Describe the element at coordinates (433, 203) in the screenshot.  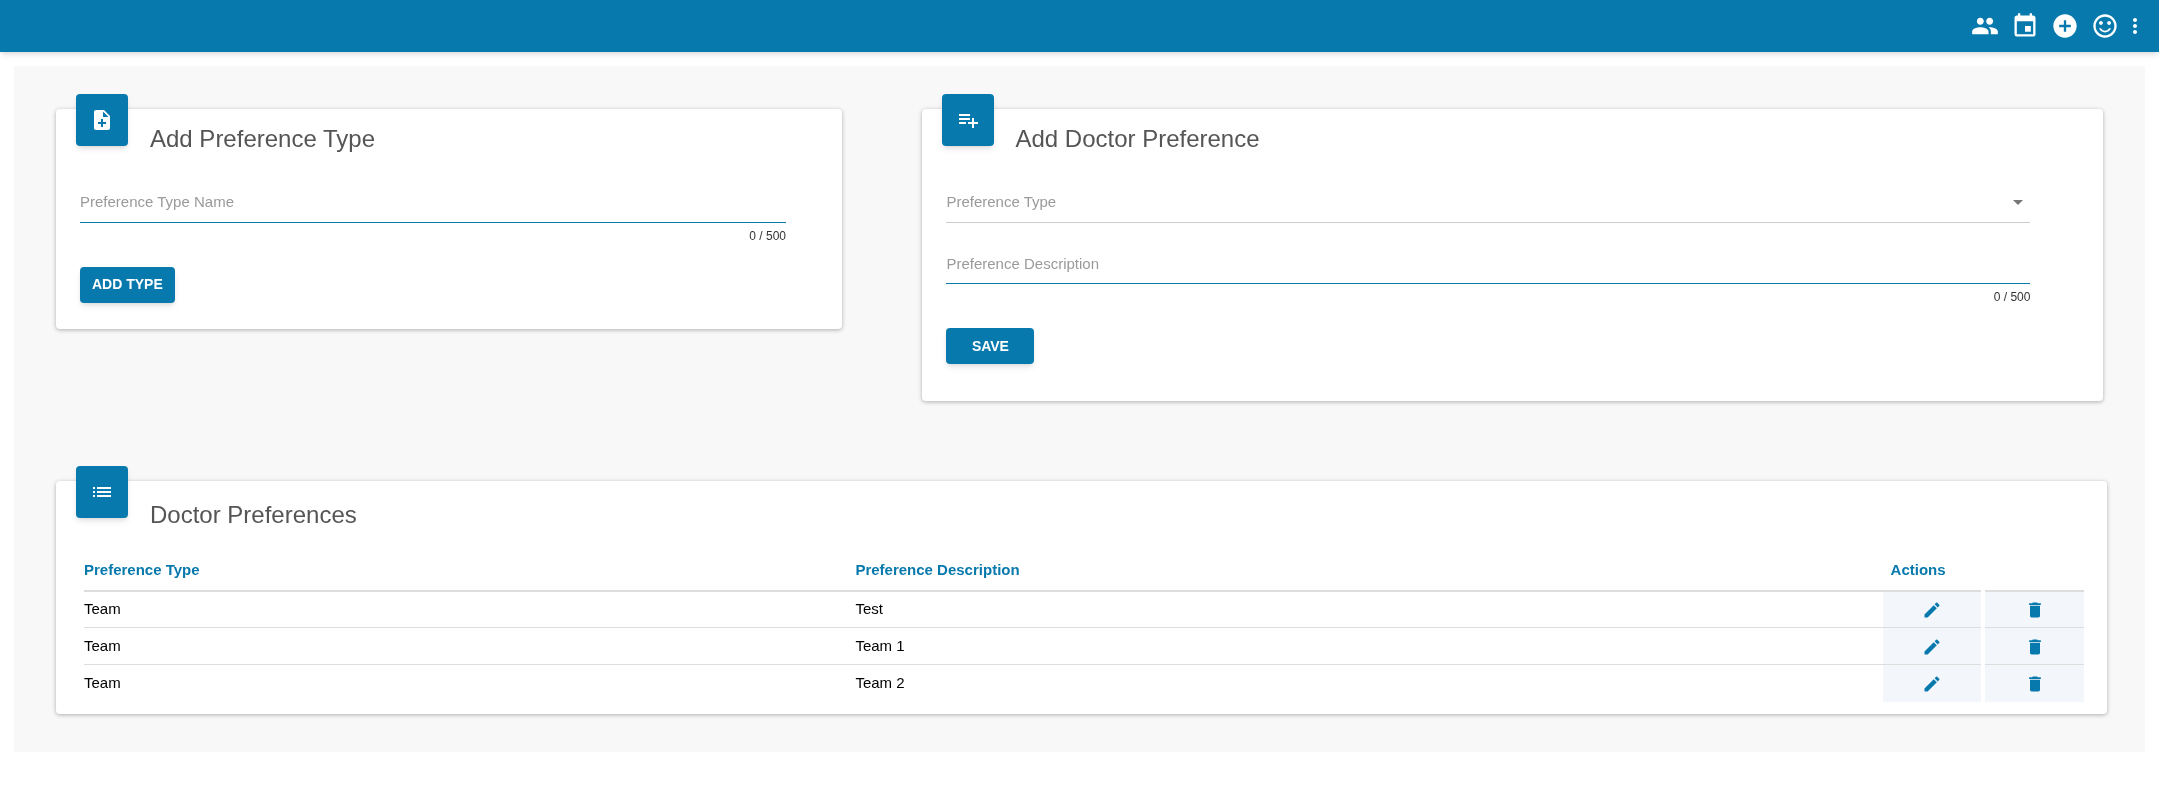
I see `text-input-field: Preference Type Name` at that location.